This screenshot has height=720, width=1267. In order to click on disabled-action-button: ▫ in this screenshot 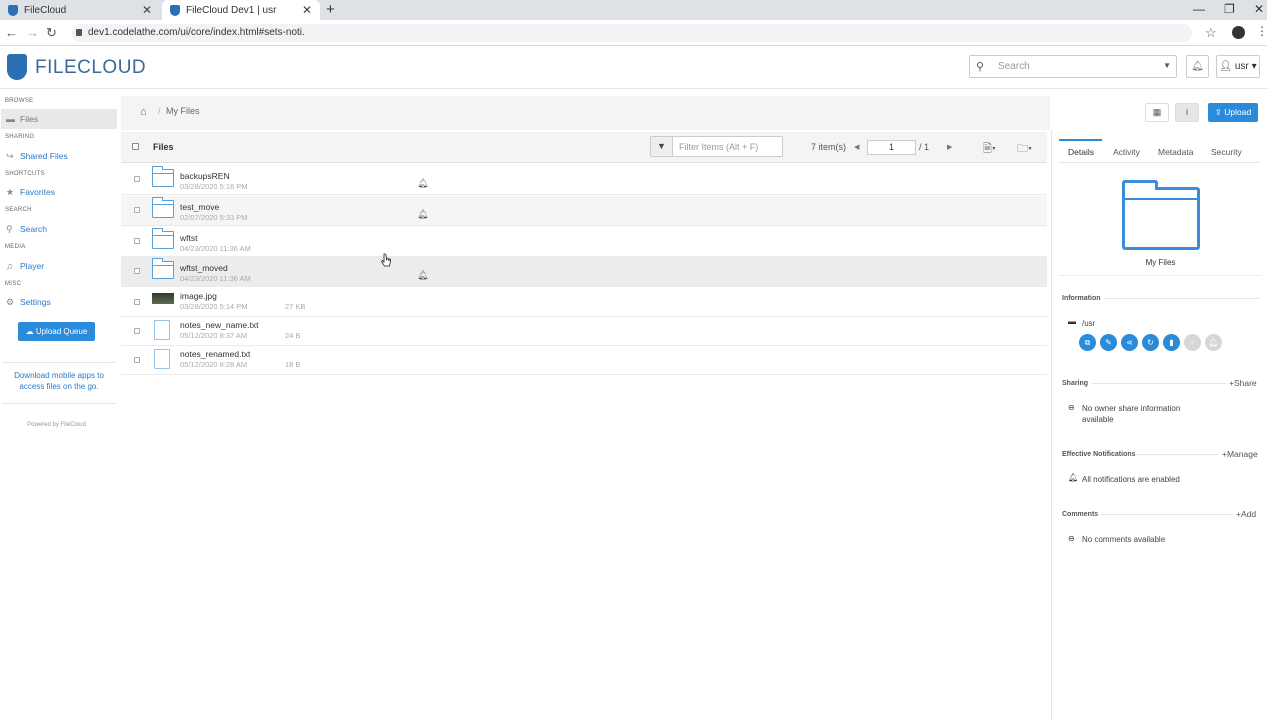, I will do `click(1192, 342)`.